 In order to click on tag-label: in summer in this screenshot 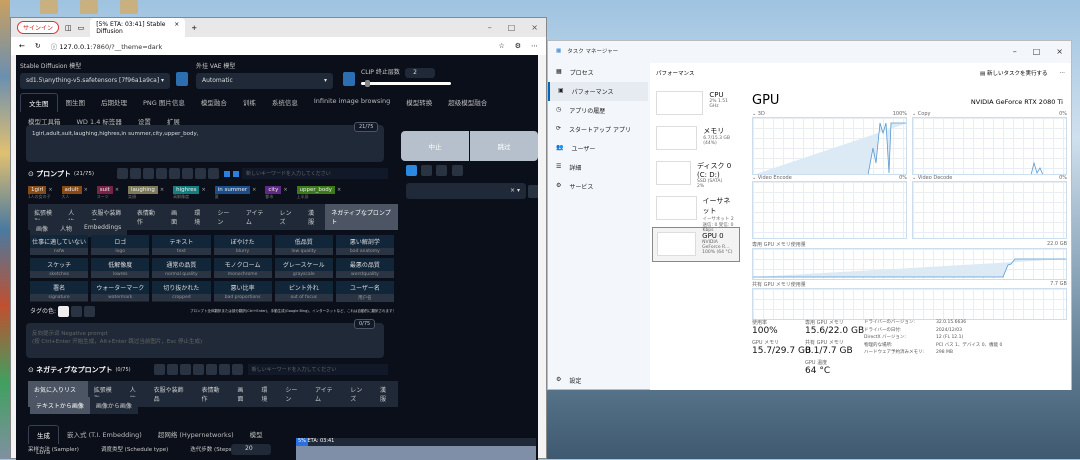, I will do `click(232, 190)`.